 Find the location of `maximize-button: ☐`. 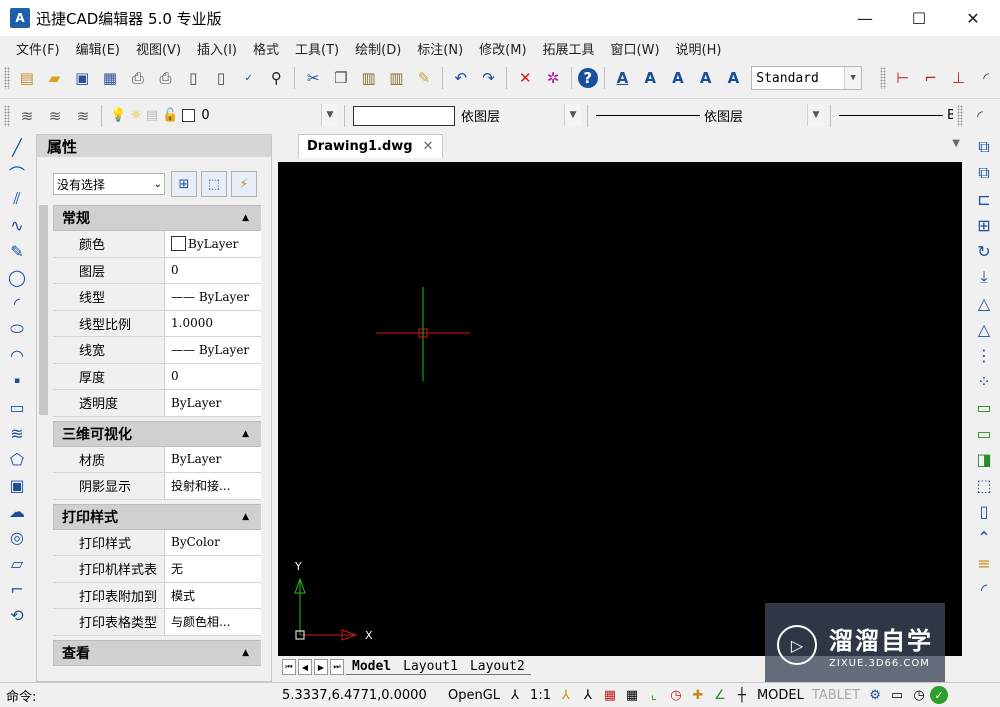

maximize-button: ☐ is located at coordinates (919, 18).